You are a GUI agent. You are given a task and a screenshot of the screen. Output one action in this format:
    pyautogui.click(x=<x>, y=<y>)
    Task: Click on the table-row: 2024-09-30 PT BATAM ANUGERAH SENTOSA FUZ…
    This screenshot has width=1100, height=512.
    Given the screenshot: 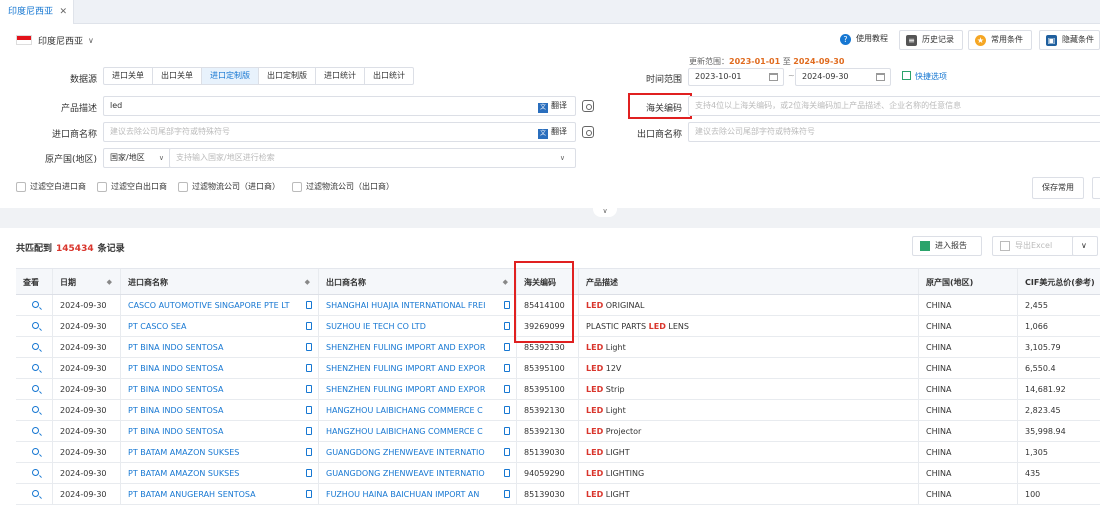 What is the action you would take?
    pyautogui.click(x=558, y=494)
    